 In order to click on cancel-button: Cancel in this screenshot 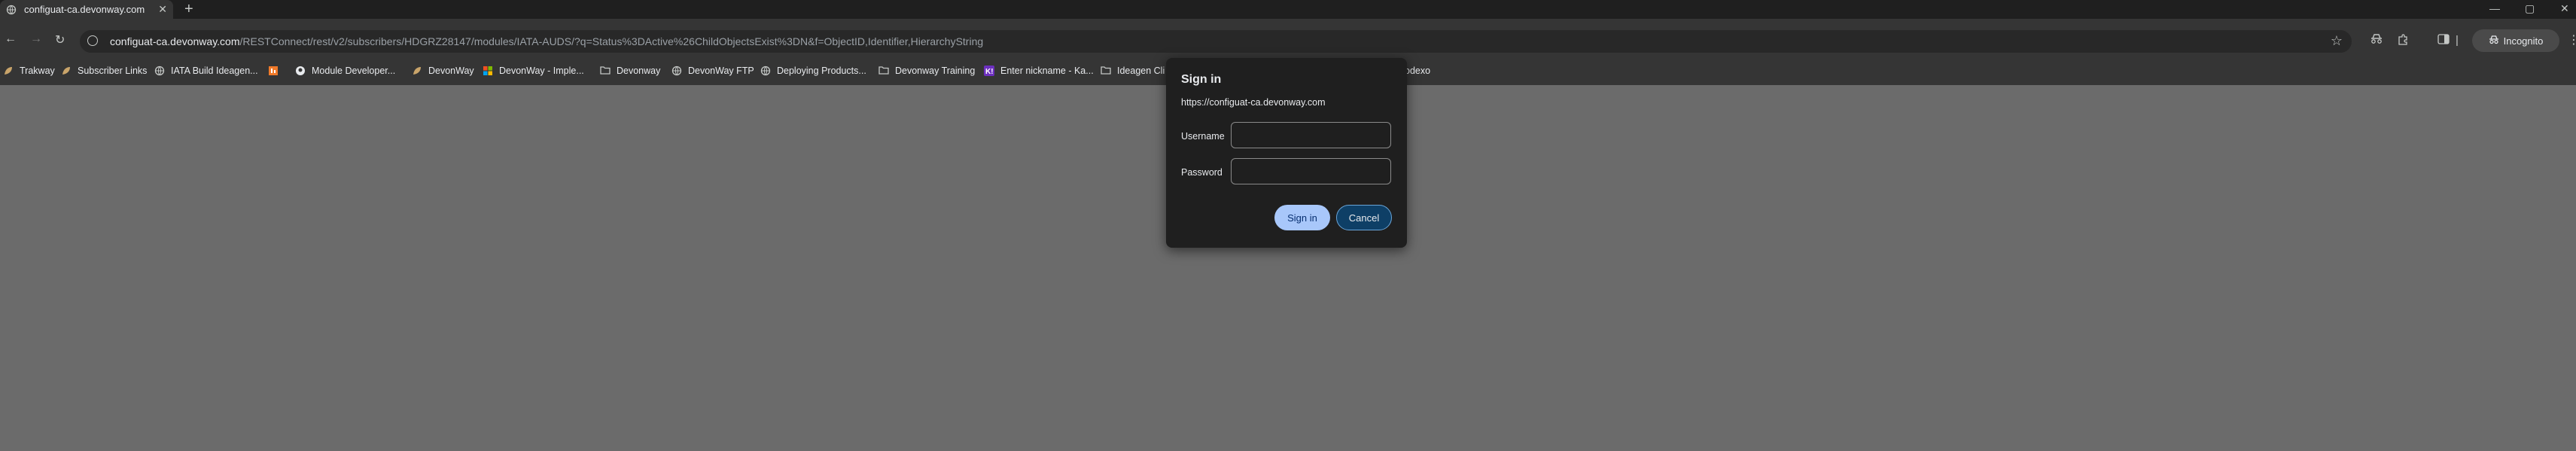, I will do `click(1364, 217)`.